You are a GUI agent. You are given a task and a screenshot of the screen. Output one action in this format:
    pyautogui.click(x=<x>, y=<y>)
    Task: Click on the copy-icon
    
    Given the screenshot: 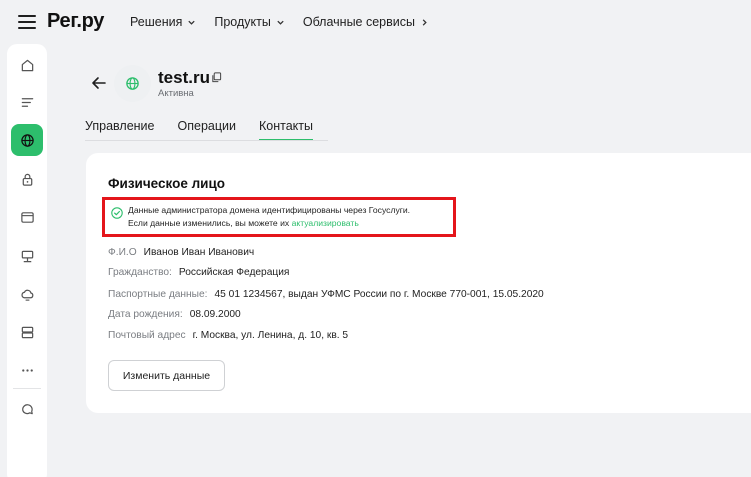 What is the action you would take?
    pyautogui.click(x=216, y=77)
    